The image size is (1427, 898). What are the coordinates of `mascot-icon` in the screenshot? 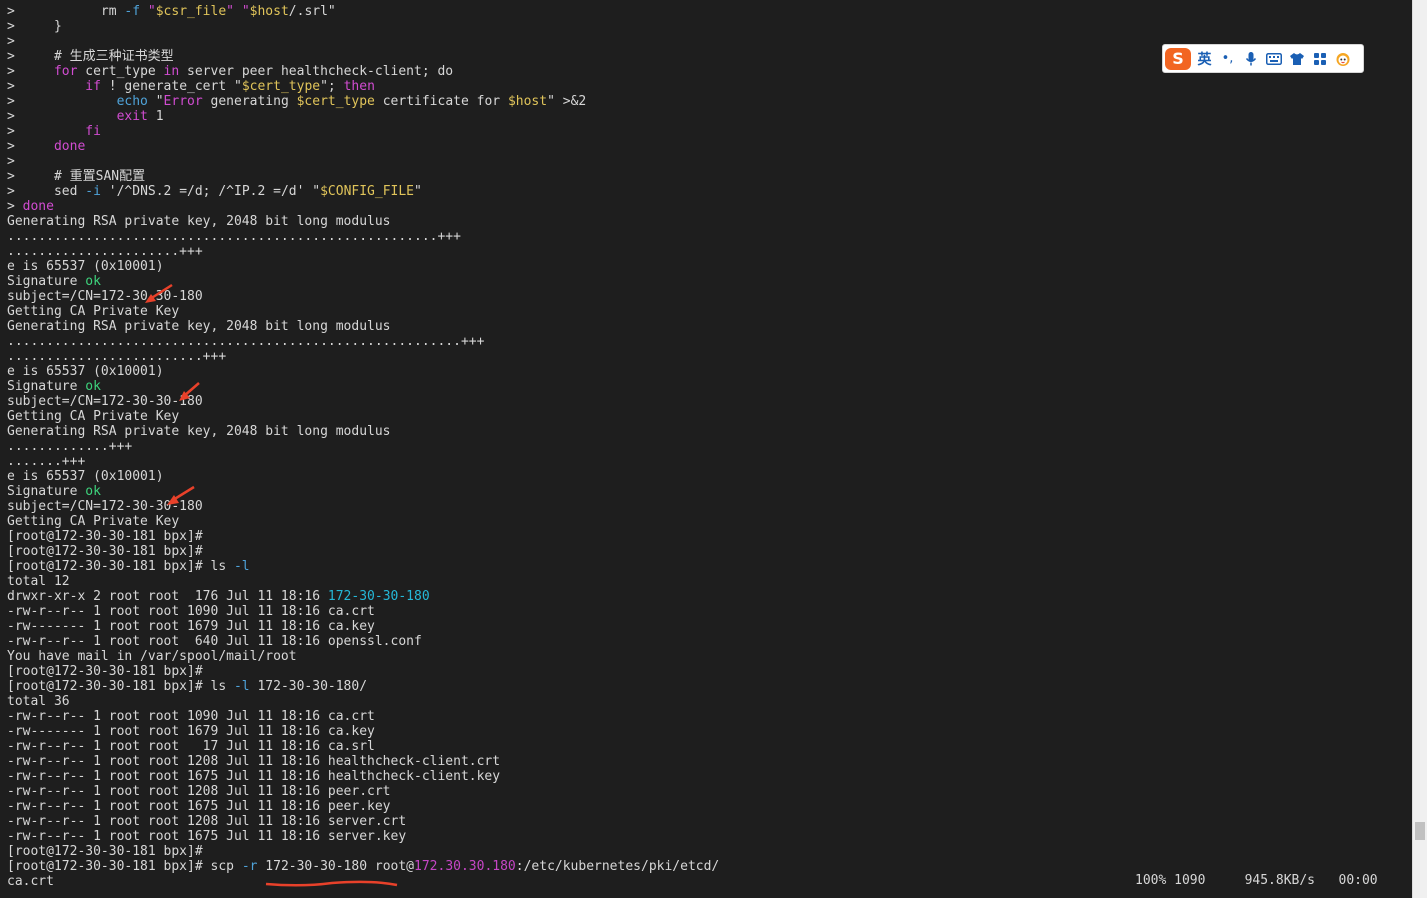 It's located at (1342, 58).